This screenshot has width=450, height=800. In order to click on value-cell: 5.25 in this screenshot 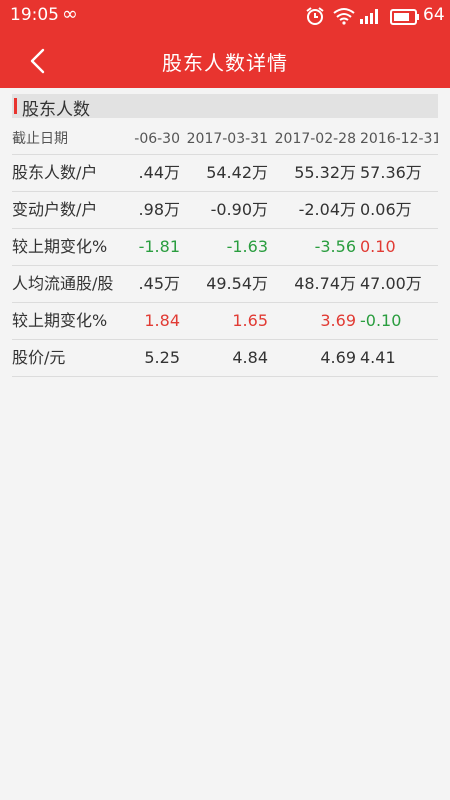, I will do `click(162, 357)`.